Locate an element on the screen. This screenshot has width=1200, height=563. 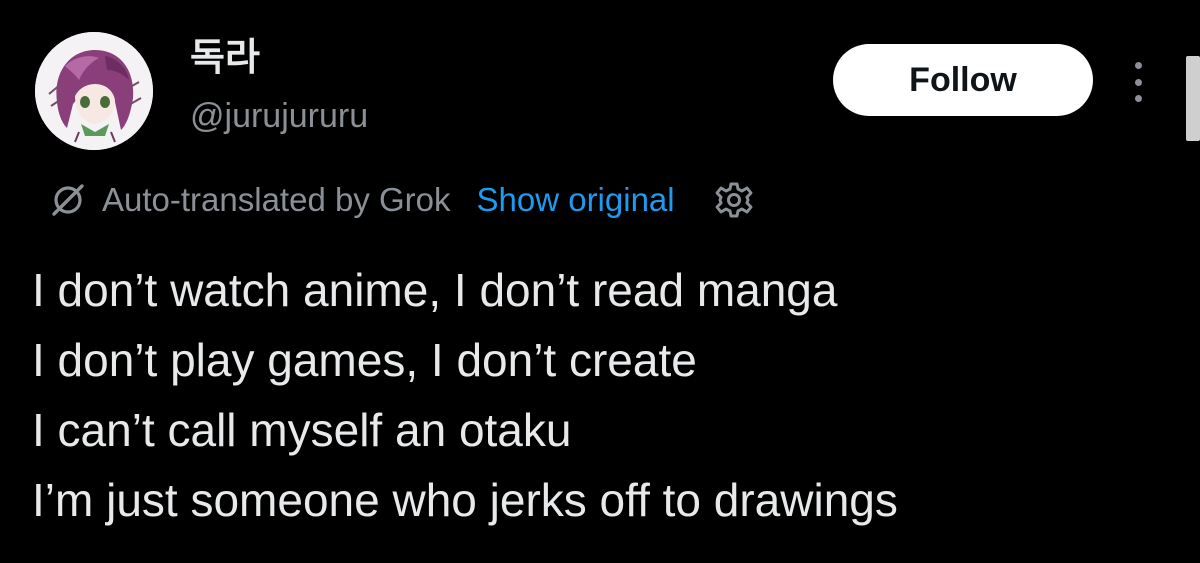
tweet-line: I can’t call myself an otaku is located at coordinates (302, 430).